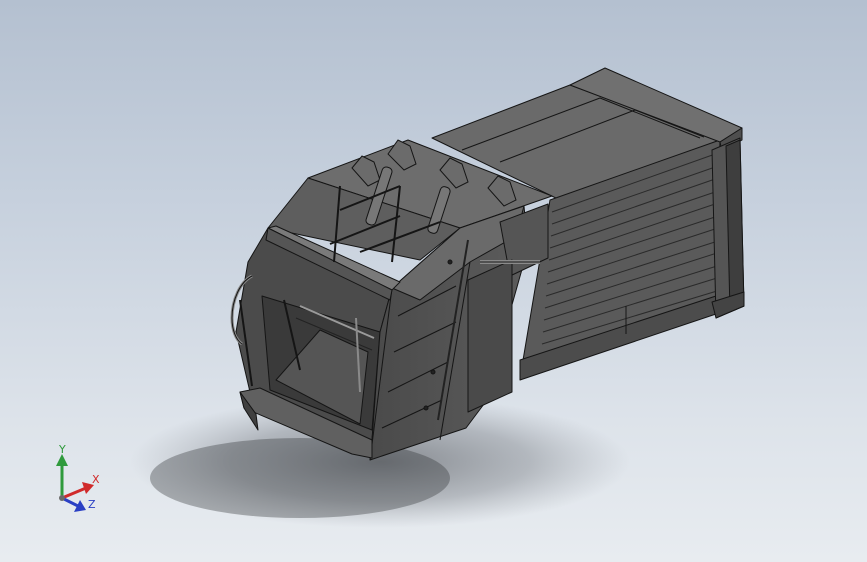  Describe the element at coordinates (62, 498) in the screenshot. I see `triad-origin` at that location.